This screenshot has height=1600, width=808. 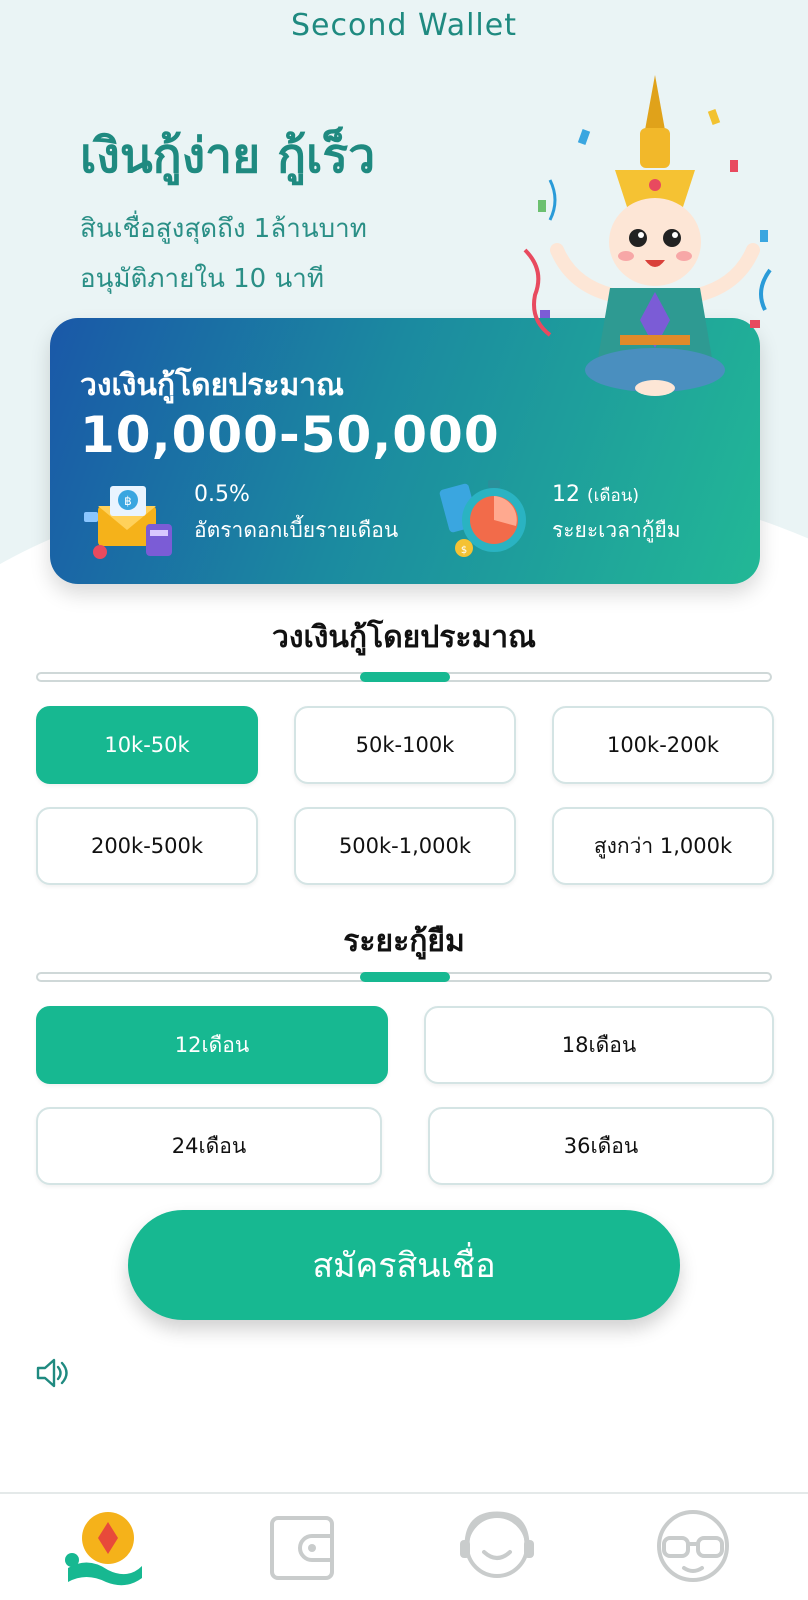 What do you see at coordinates (601, 1146) in the screenshot?
I see `term-option-36-months: 36เดือน` at bounding box center [601, 1146].